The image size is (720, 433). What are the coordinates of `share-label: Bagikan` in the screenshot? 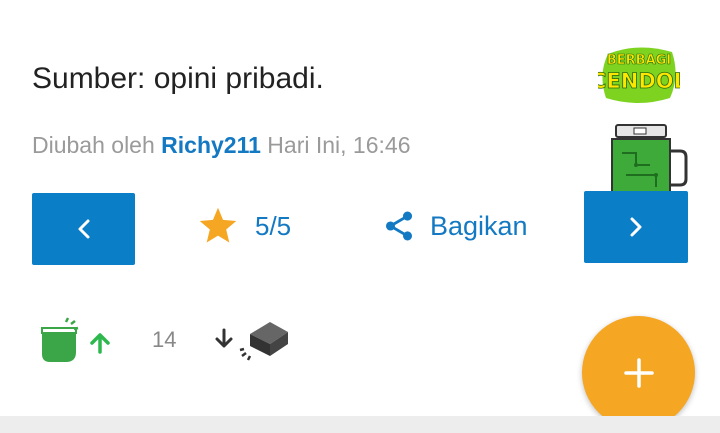 It's located at (479, 225).